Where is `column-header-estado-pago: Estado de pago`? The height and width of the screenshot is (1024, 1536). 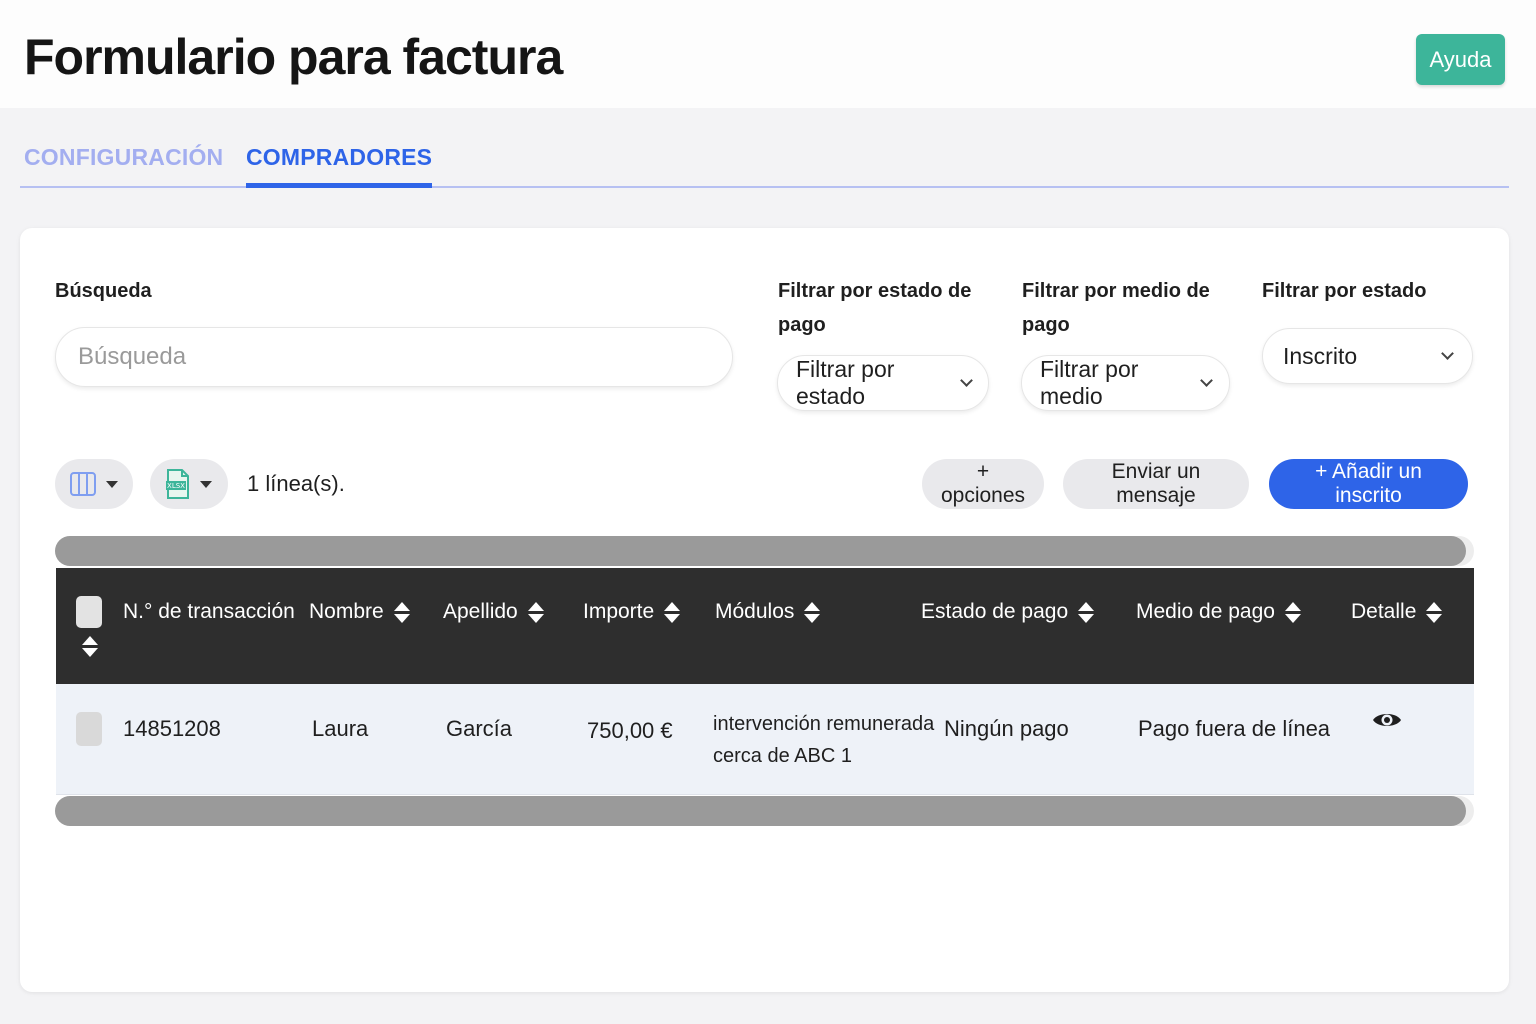
column-header-estado-pago: Estado de pago is located at coordinates (1008, 612).